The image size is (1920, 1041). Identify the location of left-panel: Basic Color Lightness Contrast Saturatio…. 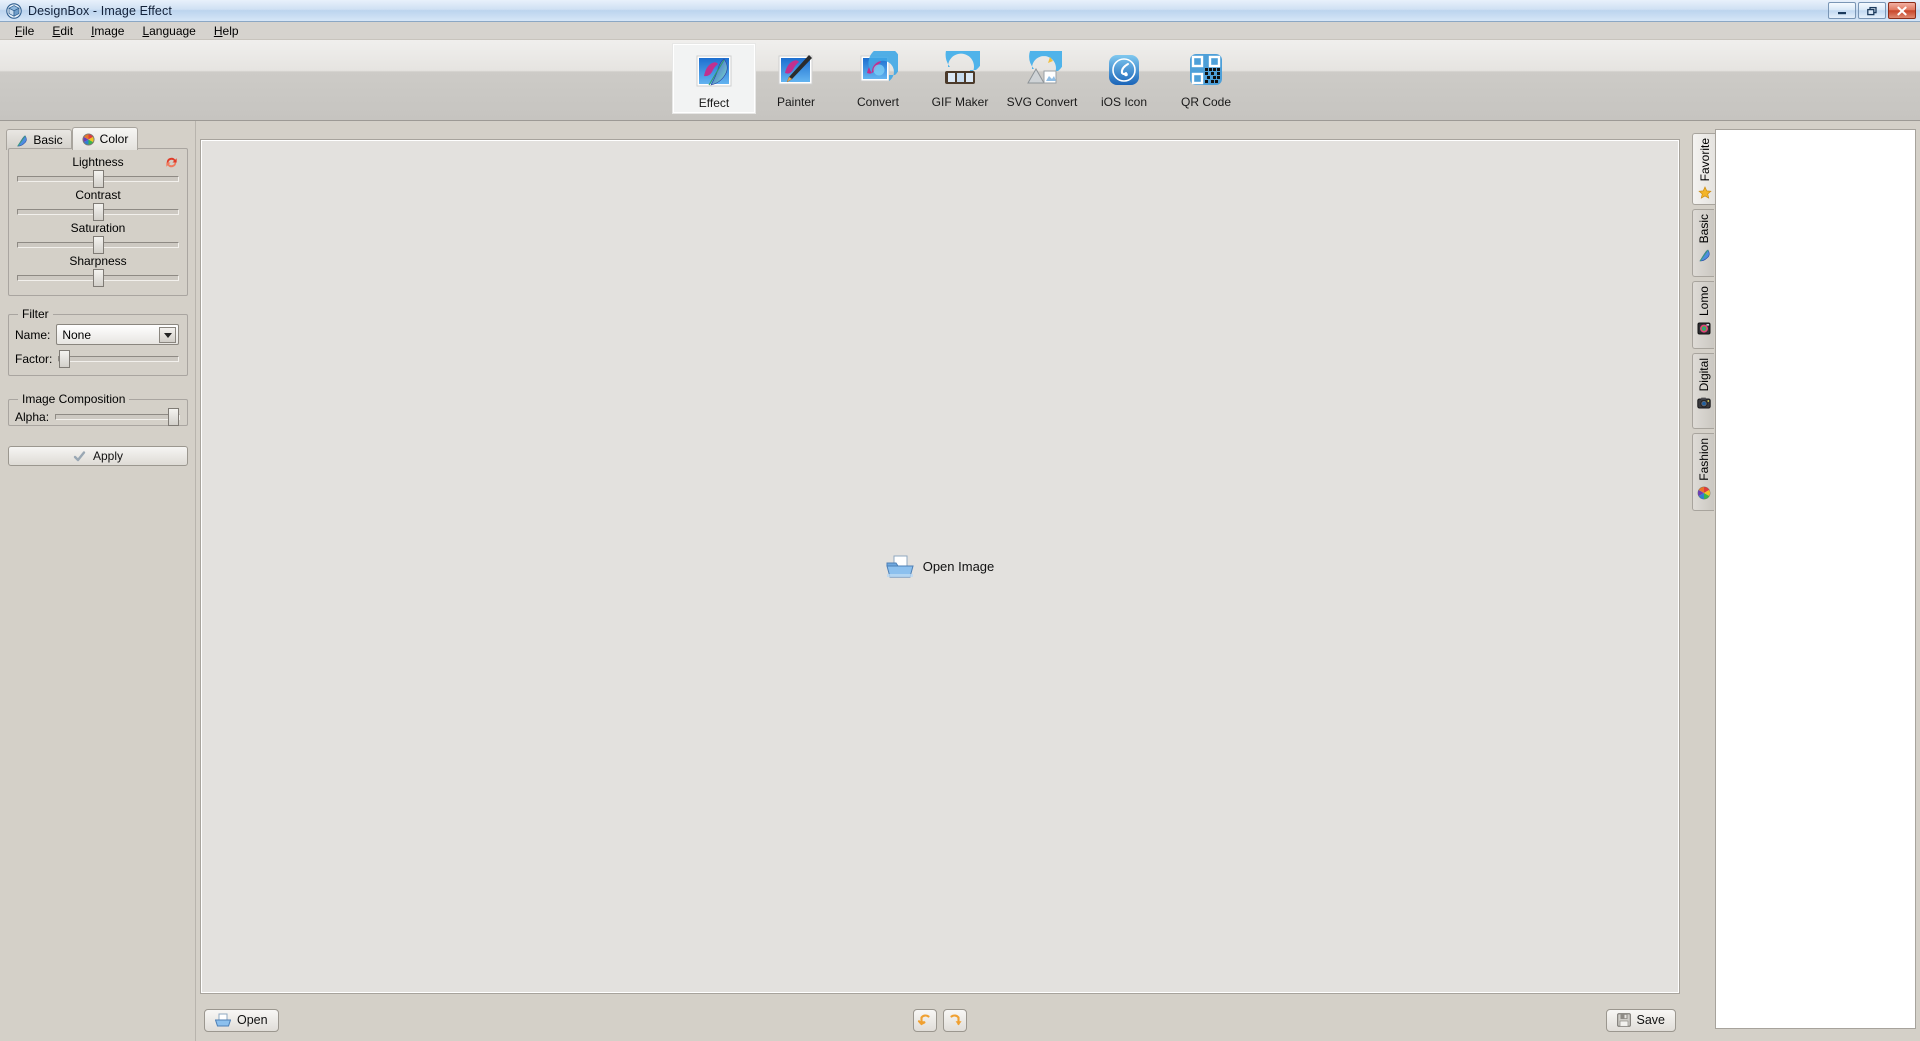
(98, 581).